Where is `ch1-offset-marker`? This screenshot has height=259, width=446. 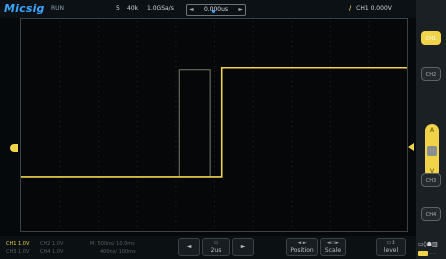 ch1-offset-marker is located at coordinates (14, 148).